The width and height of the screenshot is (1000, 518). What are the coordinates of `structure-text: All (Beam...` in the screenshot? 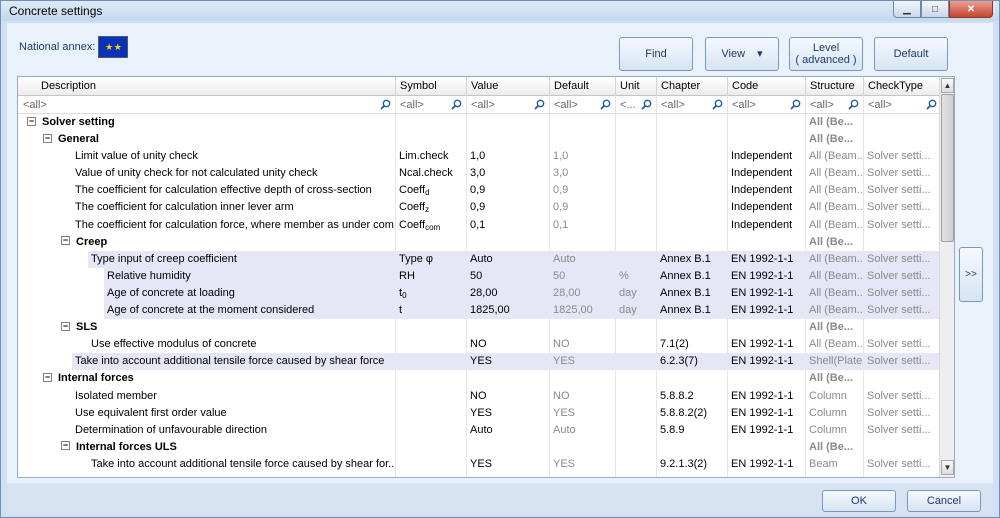 It's located at (835, 190).